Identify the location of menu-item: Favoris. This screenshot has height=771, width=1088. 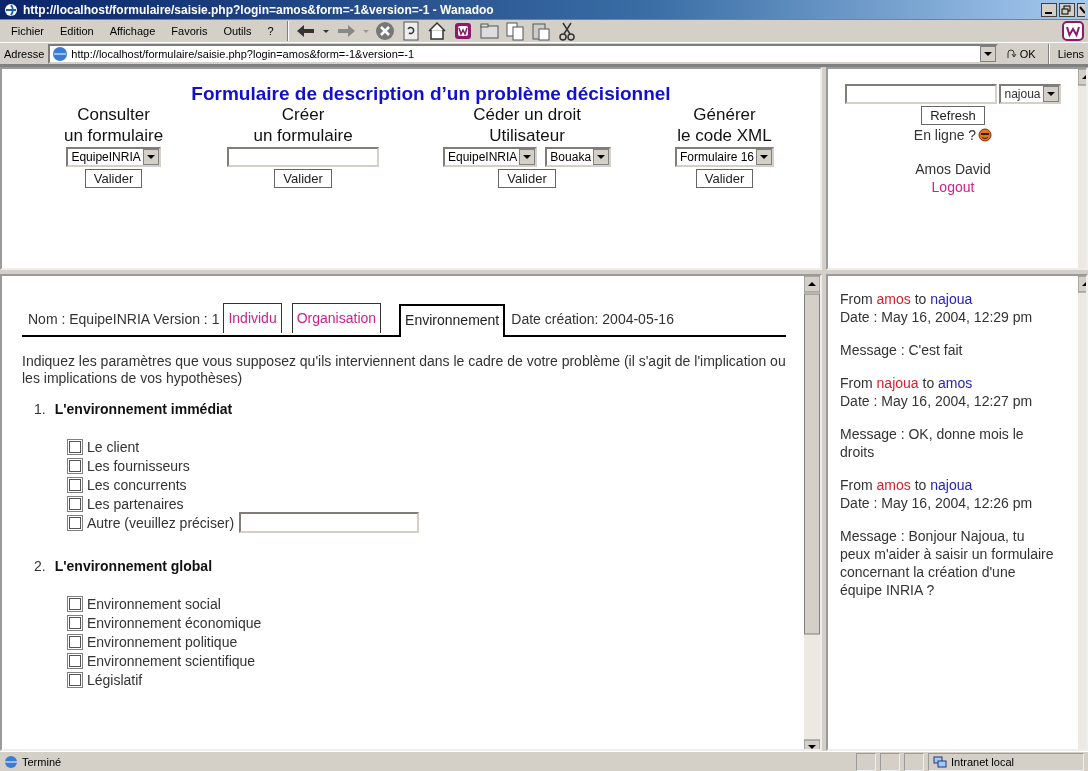
(189, 31).